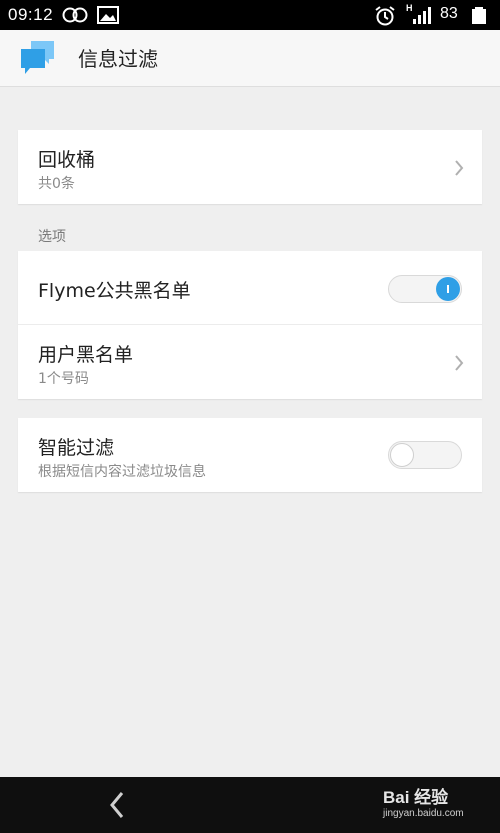  I want to click on message-bubbles-icon, so click(37, 57).